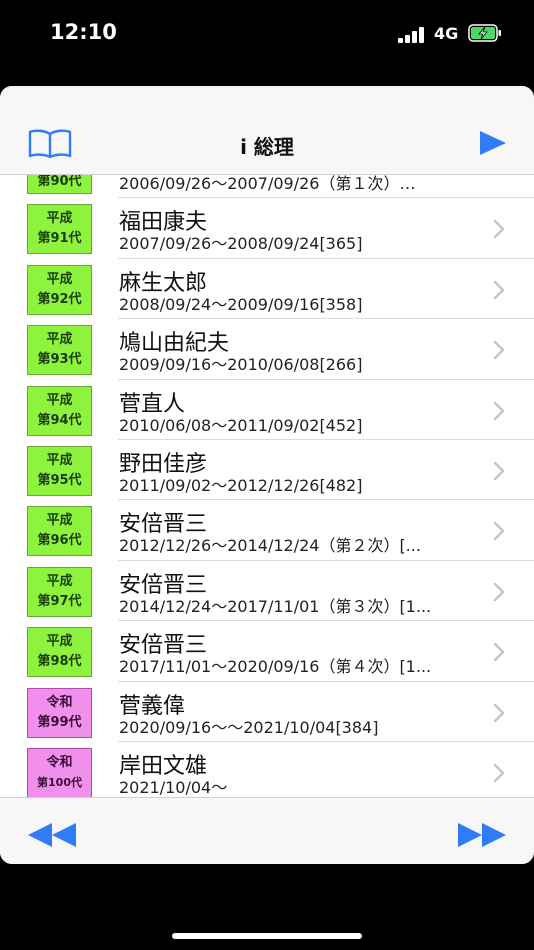 The image size is (534, 950). I want to click on network-label: 4G, so click(446, 33).